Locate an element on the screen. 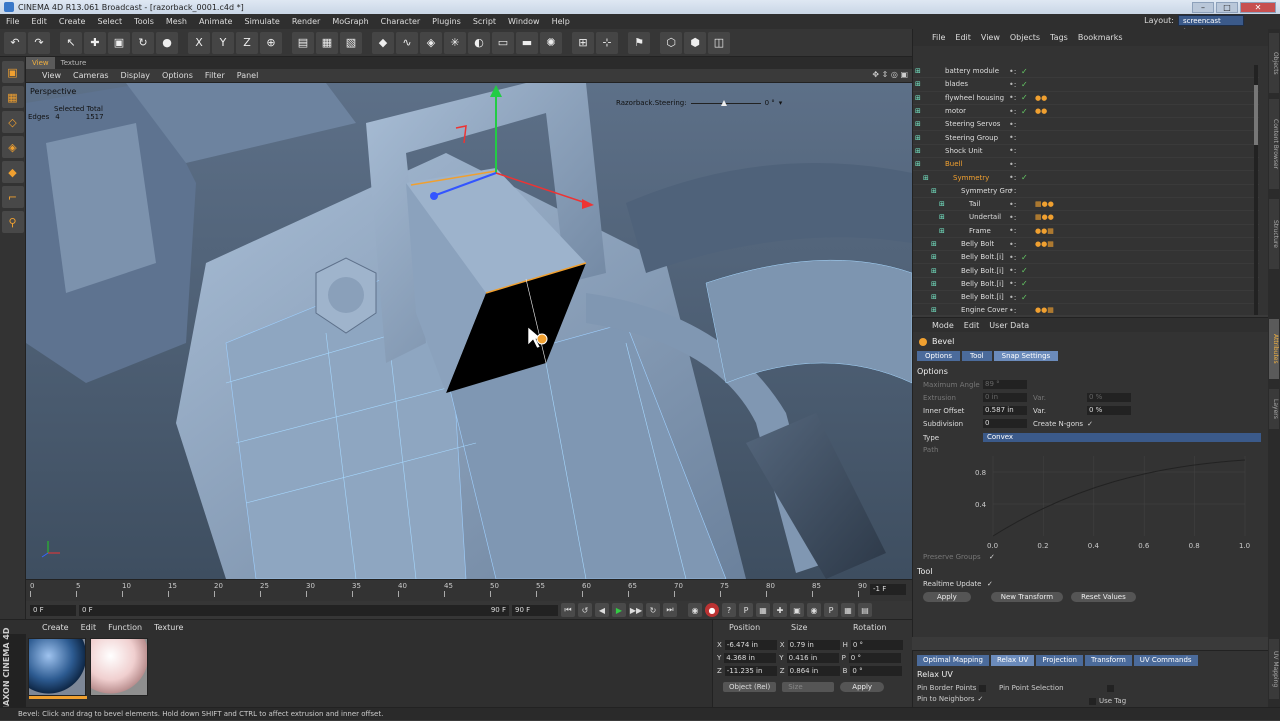 The height and width of the screenshot is (721, 1280). menu-plugins: Plugins is located at coordinates (446, 21).